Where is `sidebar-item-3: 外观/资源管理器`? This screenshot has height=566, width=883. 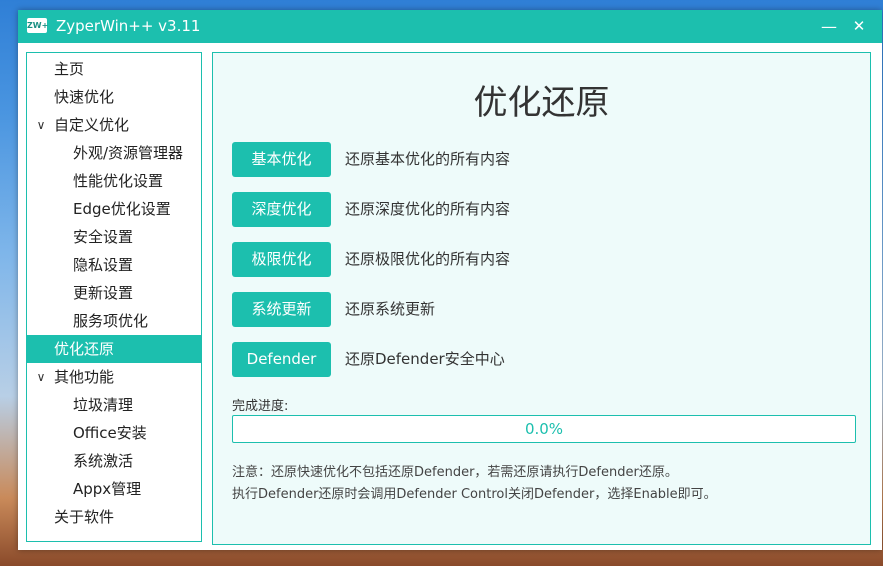
sidebar-item-3: 外观/资源管理器 is located at coordinates (114, 153).